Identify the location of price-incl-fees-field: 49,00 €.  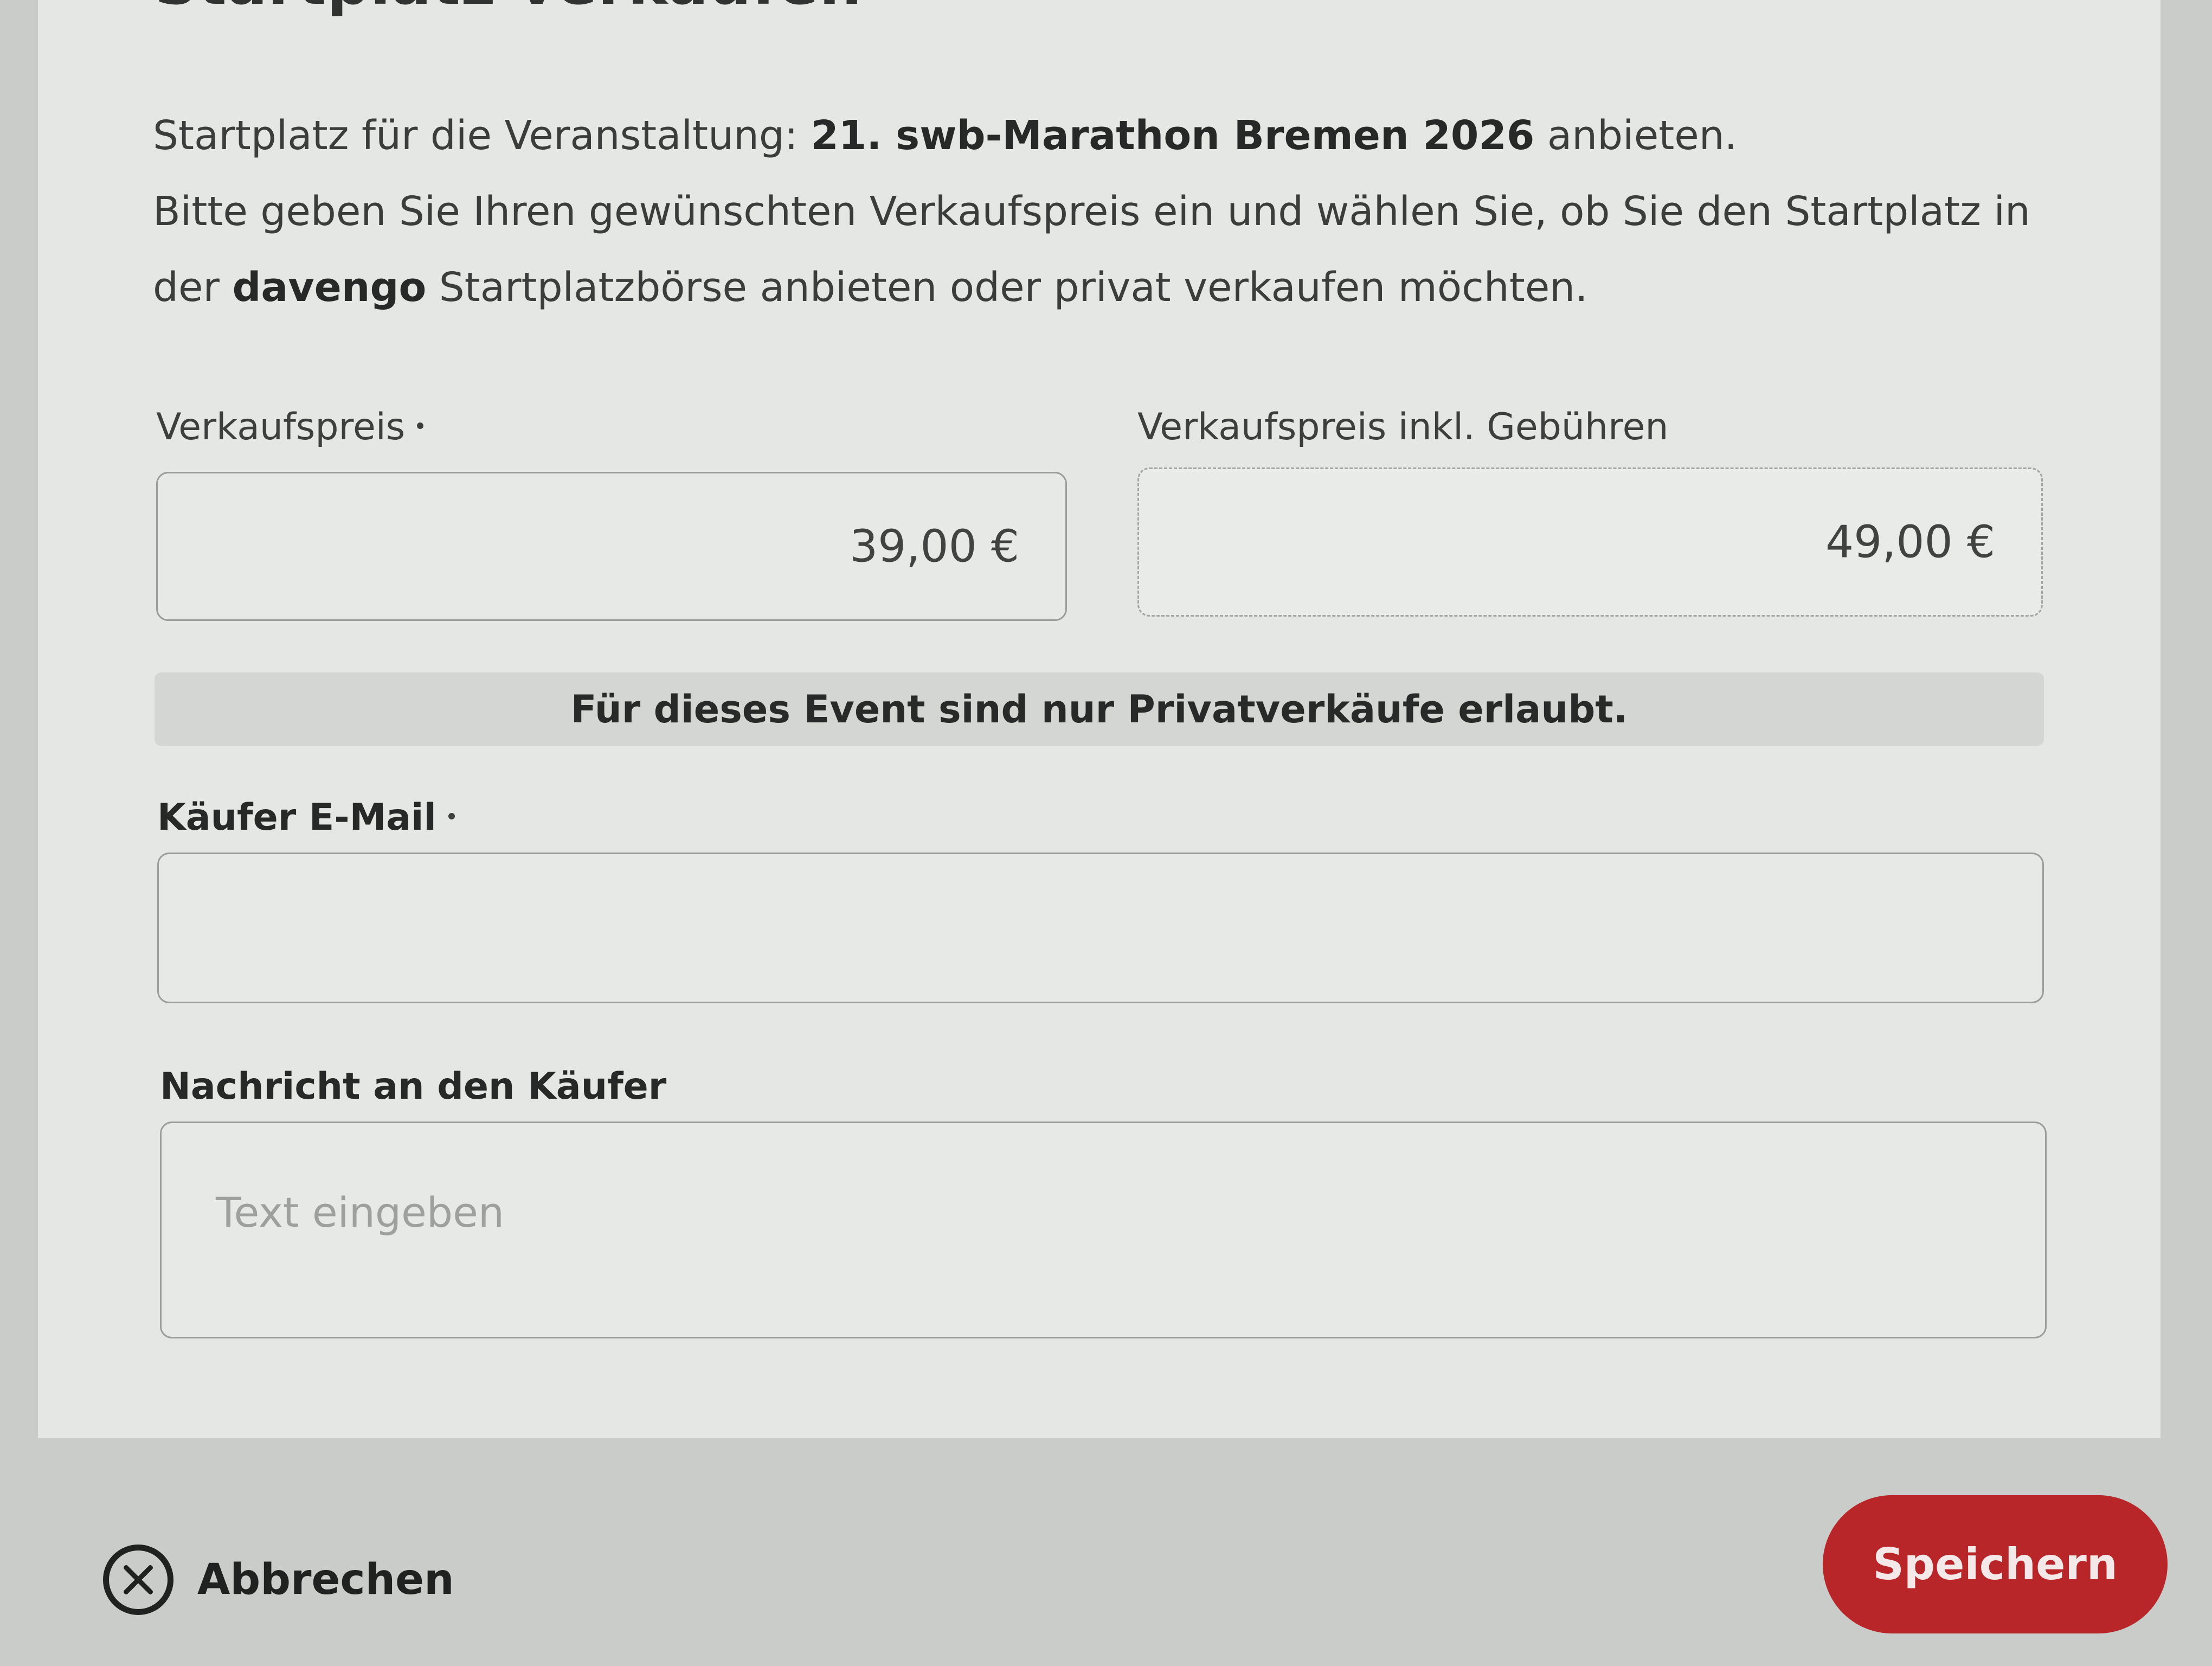
(1590, 542).